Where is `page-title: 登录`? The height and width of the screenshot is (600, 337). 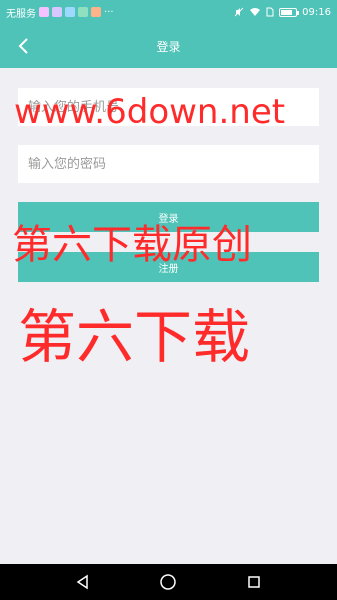
page-title: 登录 is located at coordinates (168, 46).